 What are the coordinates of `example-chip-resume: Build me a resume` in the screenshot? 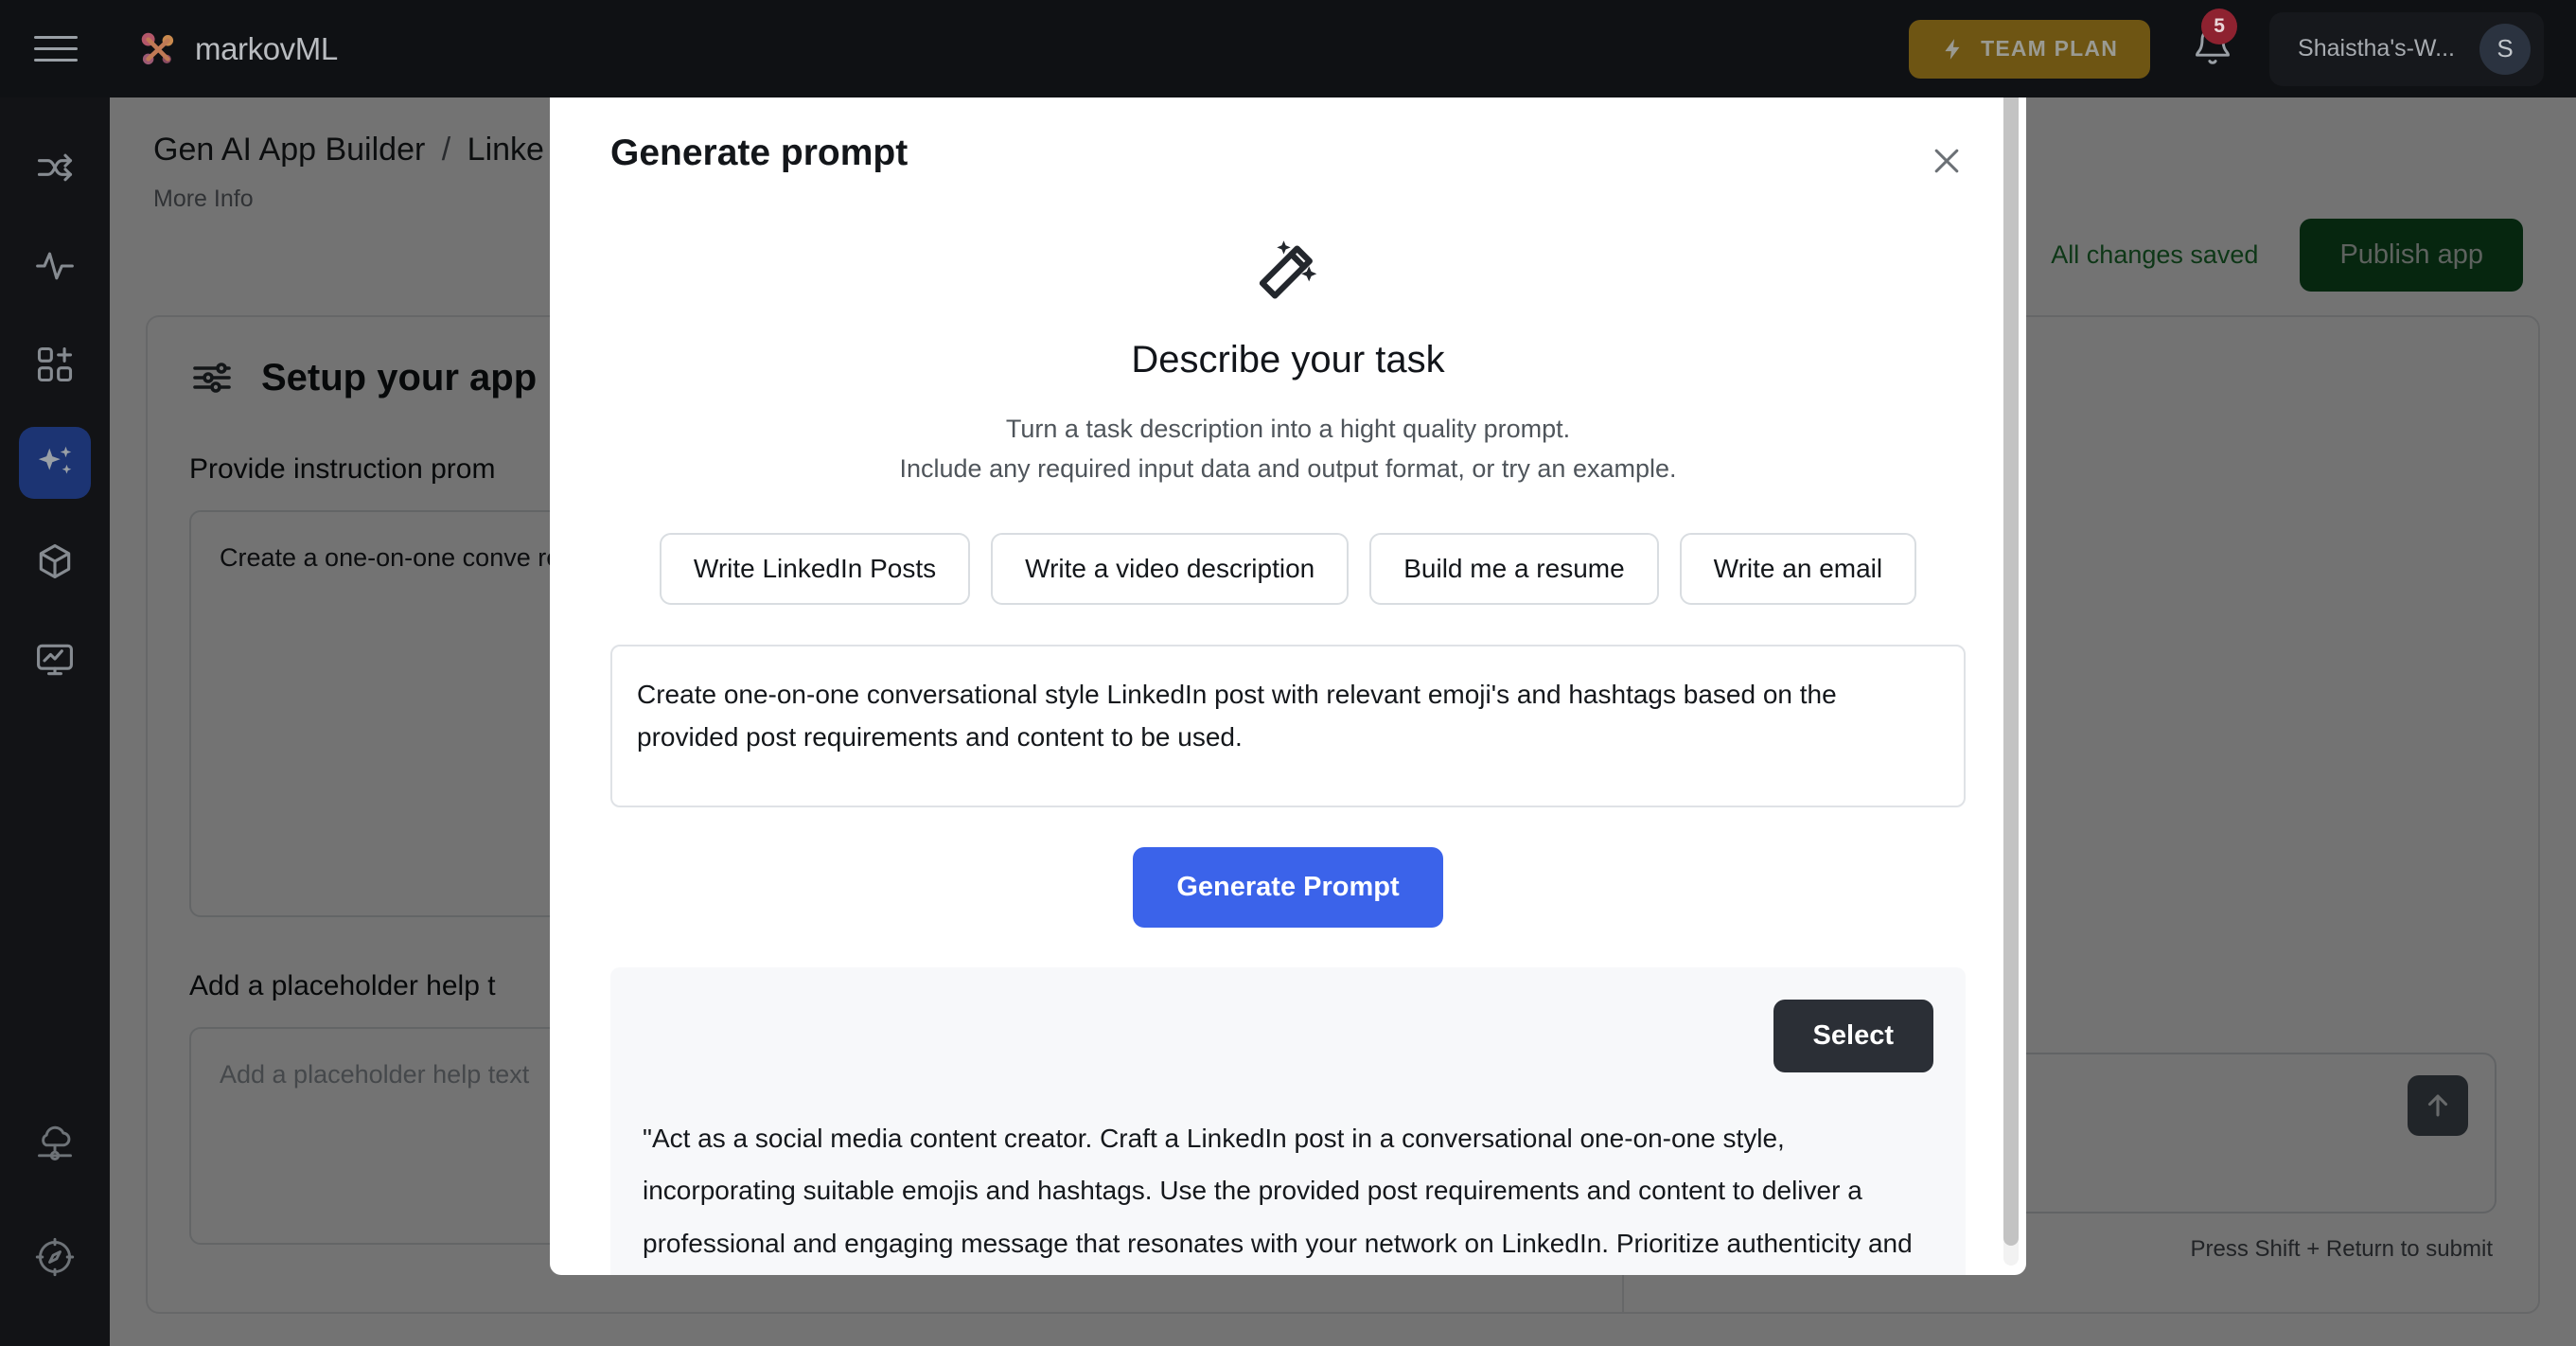 It's located at (1514, 568).